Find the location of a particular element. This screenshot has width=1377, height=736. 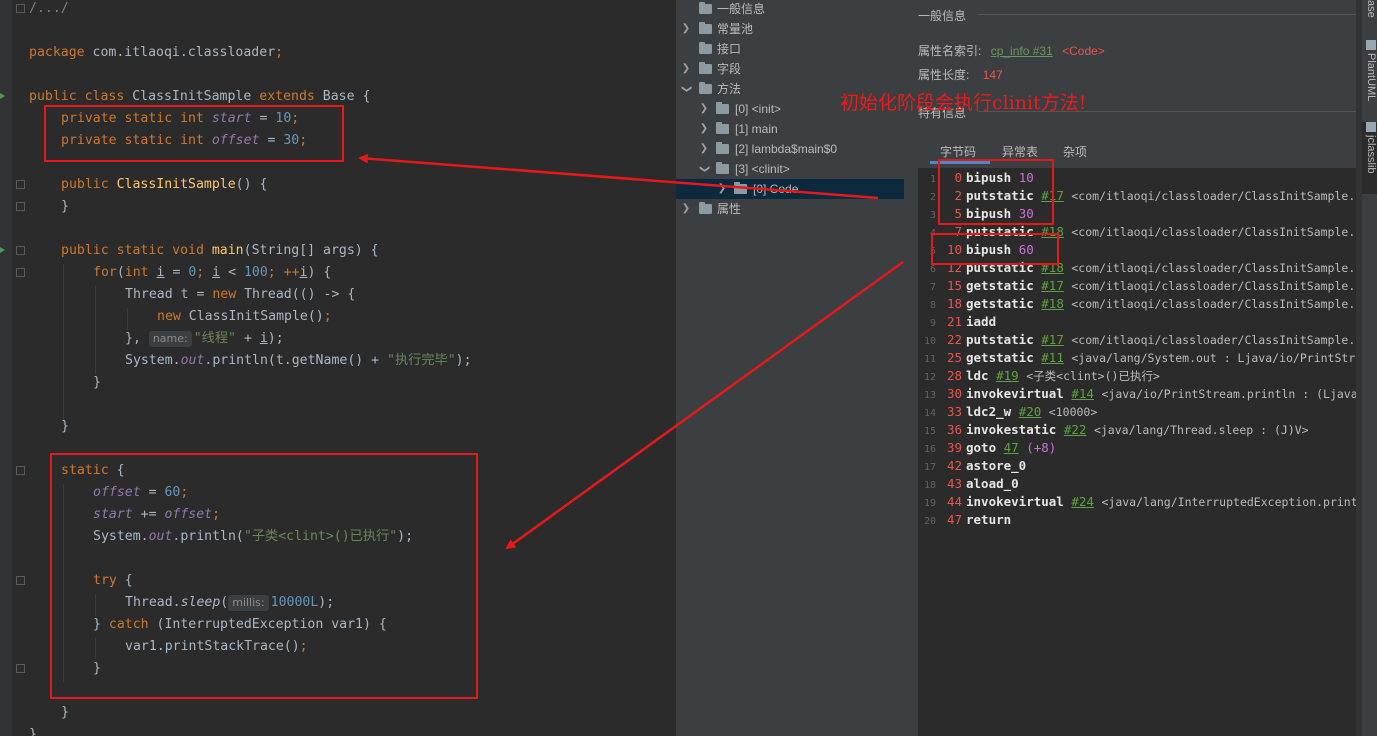

tree-item-label: 接口 is located at coordinates (729, 49).